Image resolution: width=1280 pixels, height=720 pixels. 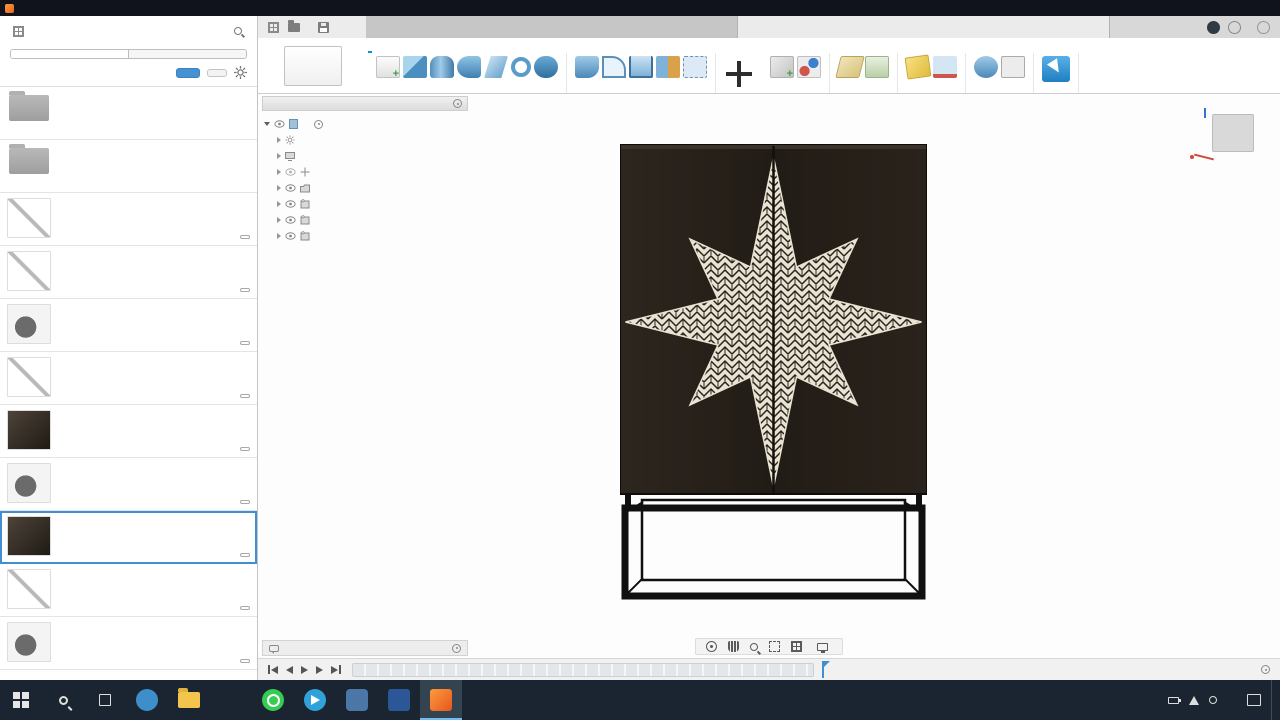 What do you see at coordinates (273, 27) in the screenshot?
I see `data-panel-toggle-icon` at bounding box center [273, 27].